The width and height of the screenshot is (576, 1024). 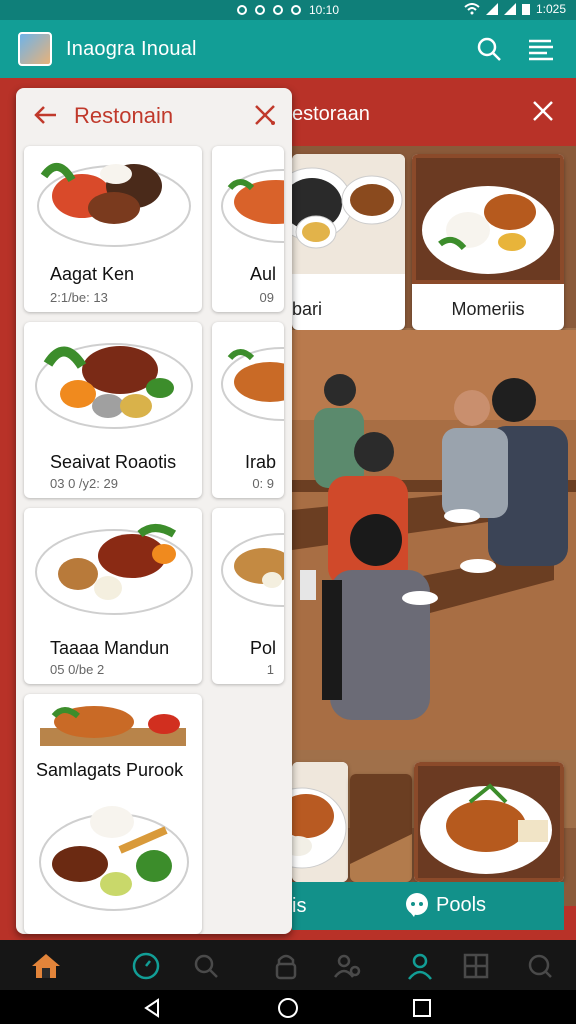 I want to click on system-home-button, so click(x=288, y=1008).